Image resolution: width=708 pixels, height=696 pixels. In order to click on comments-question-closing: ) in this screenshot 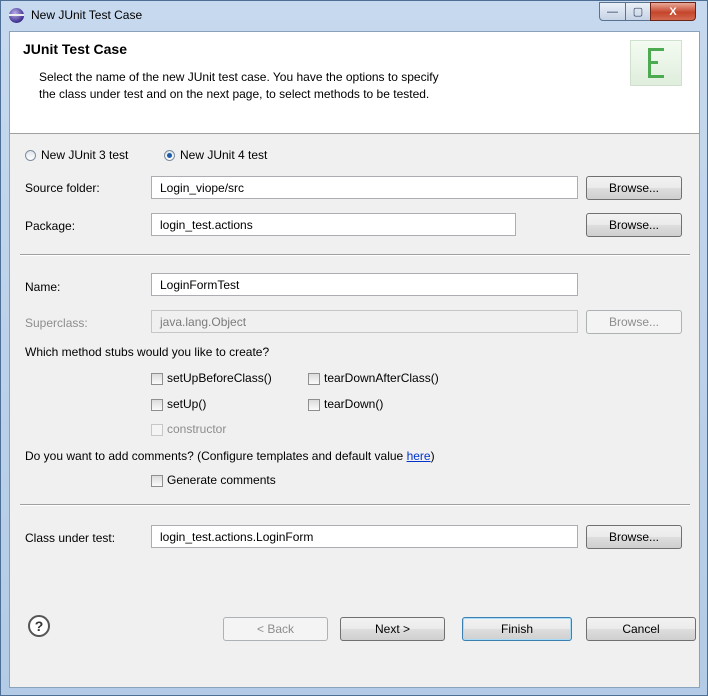, I will do `click(432, 456)`.